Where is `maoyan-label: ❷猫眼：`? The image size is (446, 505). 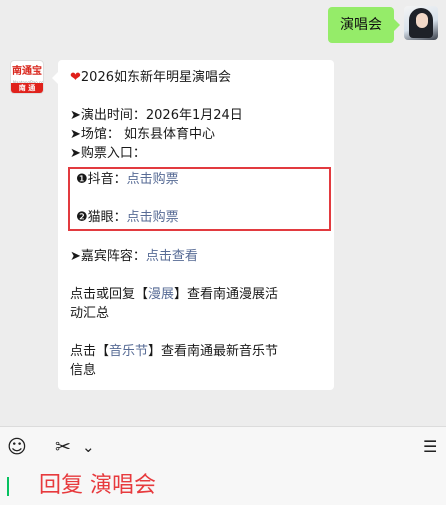 maoyan-label: ❷猫眼： is located at coordinates (101, 217).